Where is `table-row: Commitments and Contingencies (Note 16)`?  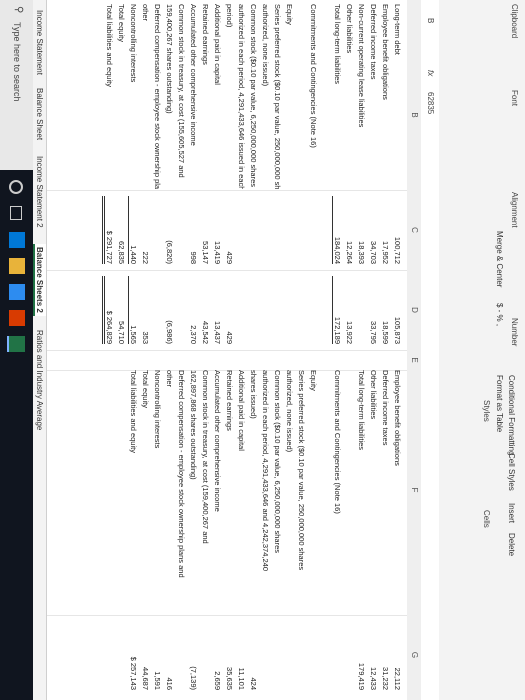
table-row: Commitments and Contingencies (Note 16) is located at coordinates (337, 350).